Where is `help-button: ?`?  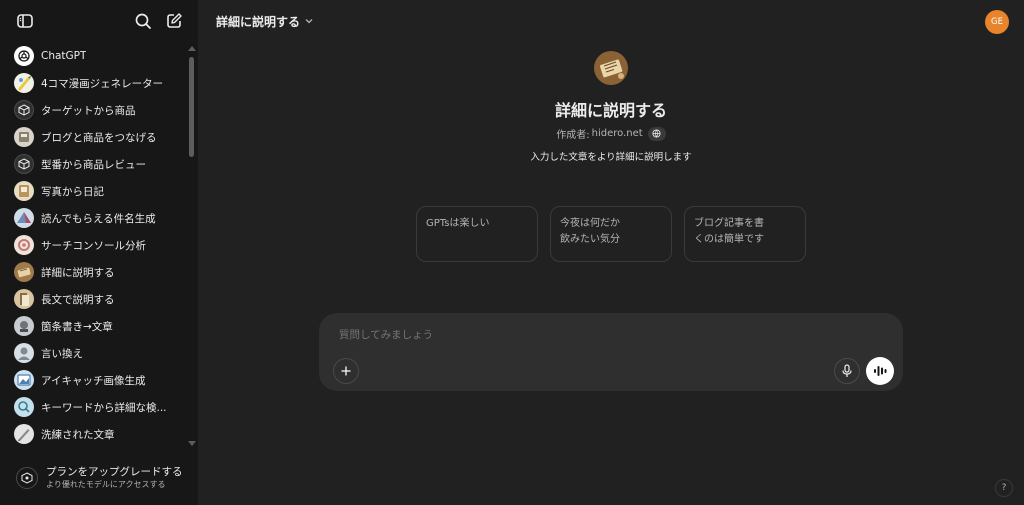 help-button: ? is located at coordinates (1004, 488).